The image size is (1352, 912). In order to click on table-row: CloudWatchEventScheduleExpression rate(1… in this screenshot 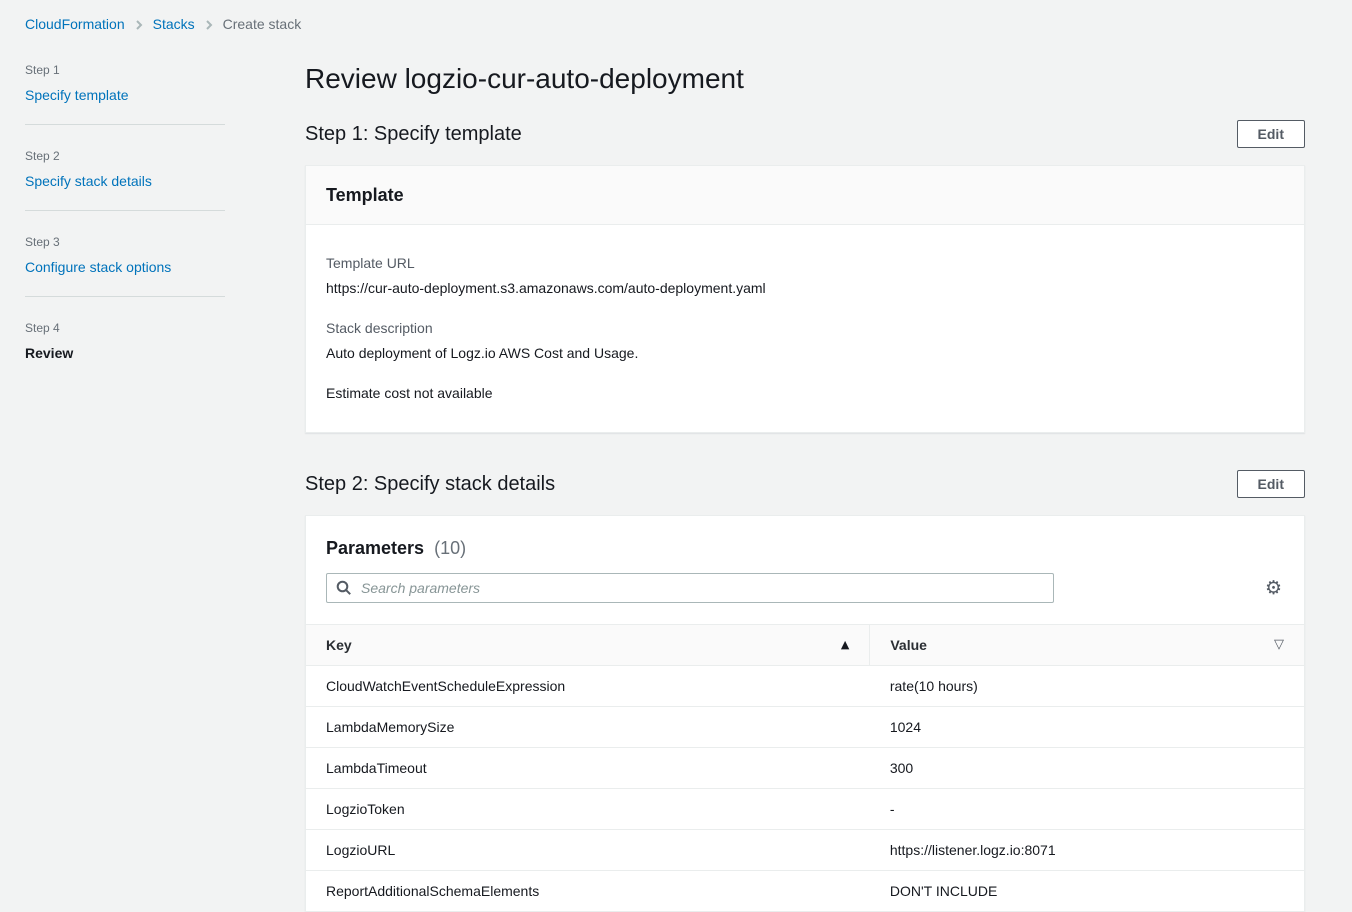, I will do `click(805, 686)`.